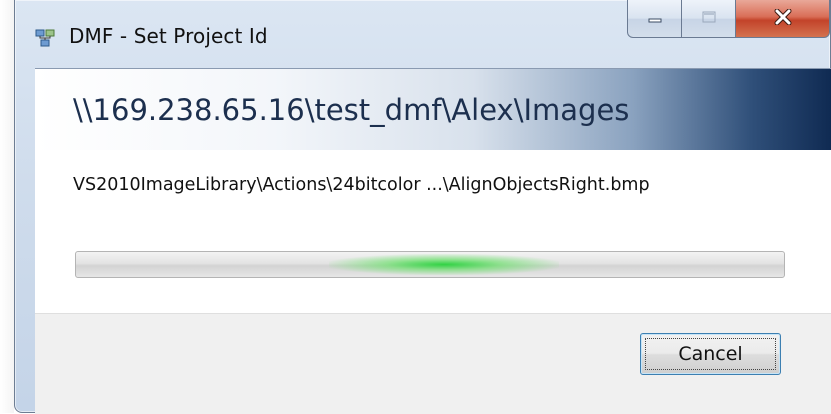 The height and width of the screenshot is (414, 831). What do you see at coordinates (45, 38) in the screenshot?
I see `network-dmf-icon` at bounding box center [45, 38].